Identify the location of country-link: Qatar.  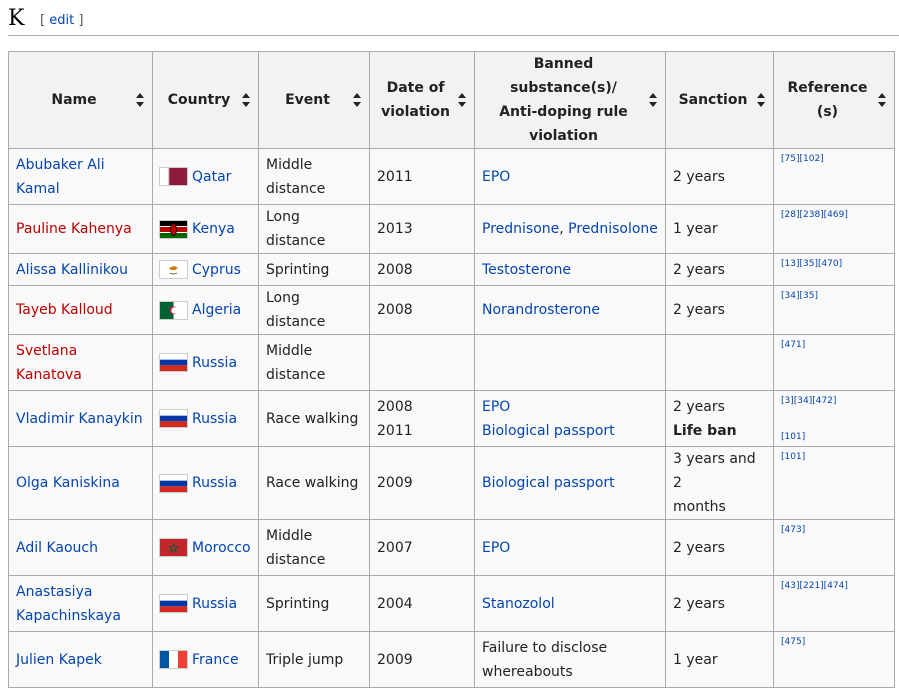
(211, 177).